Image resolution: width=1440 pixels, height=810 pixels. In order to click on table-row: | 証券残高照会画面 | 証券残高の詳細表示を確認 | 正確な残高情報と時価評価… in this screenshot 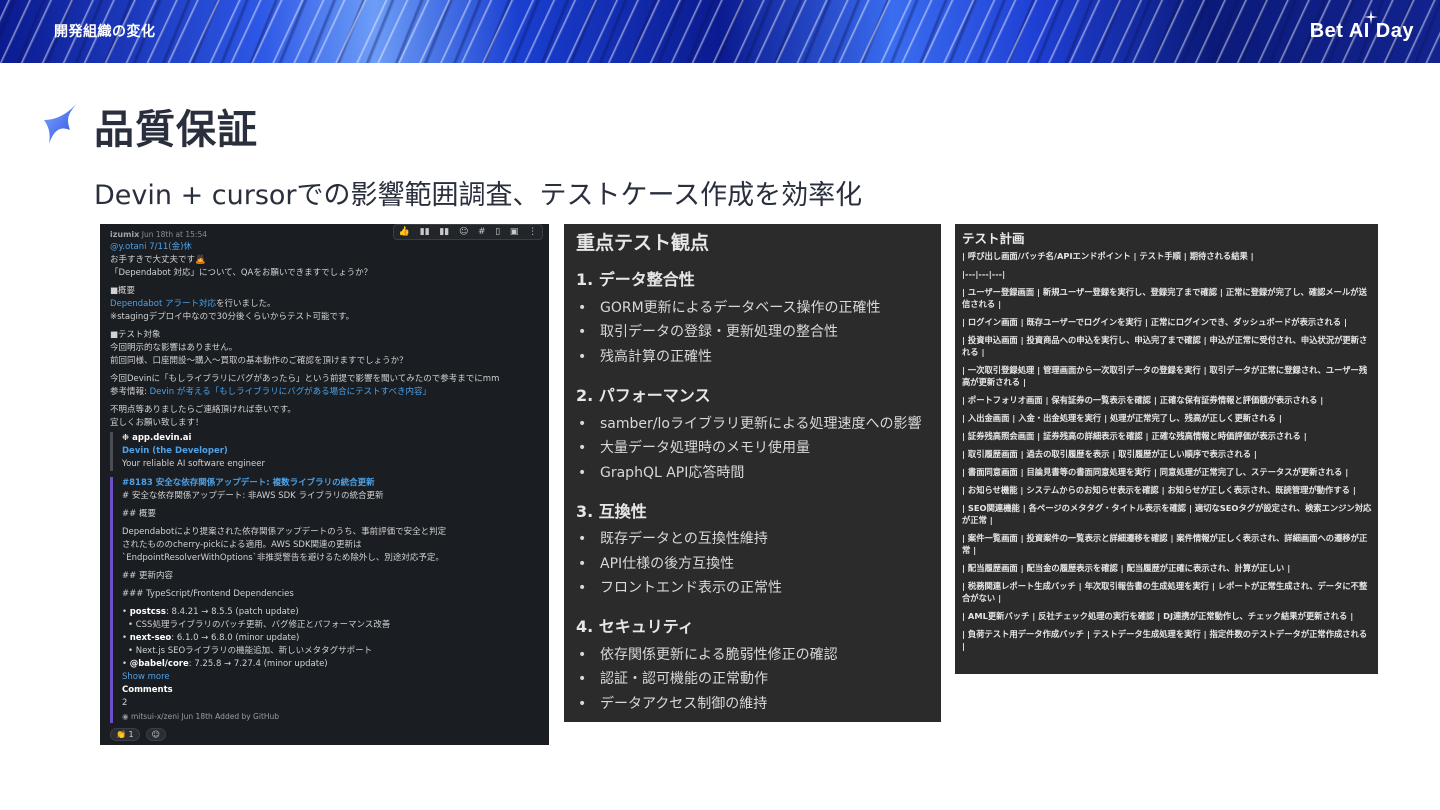, I will do `click(1134, 436)`.